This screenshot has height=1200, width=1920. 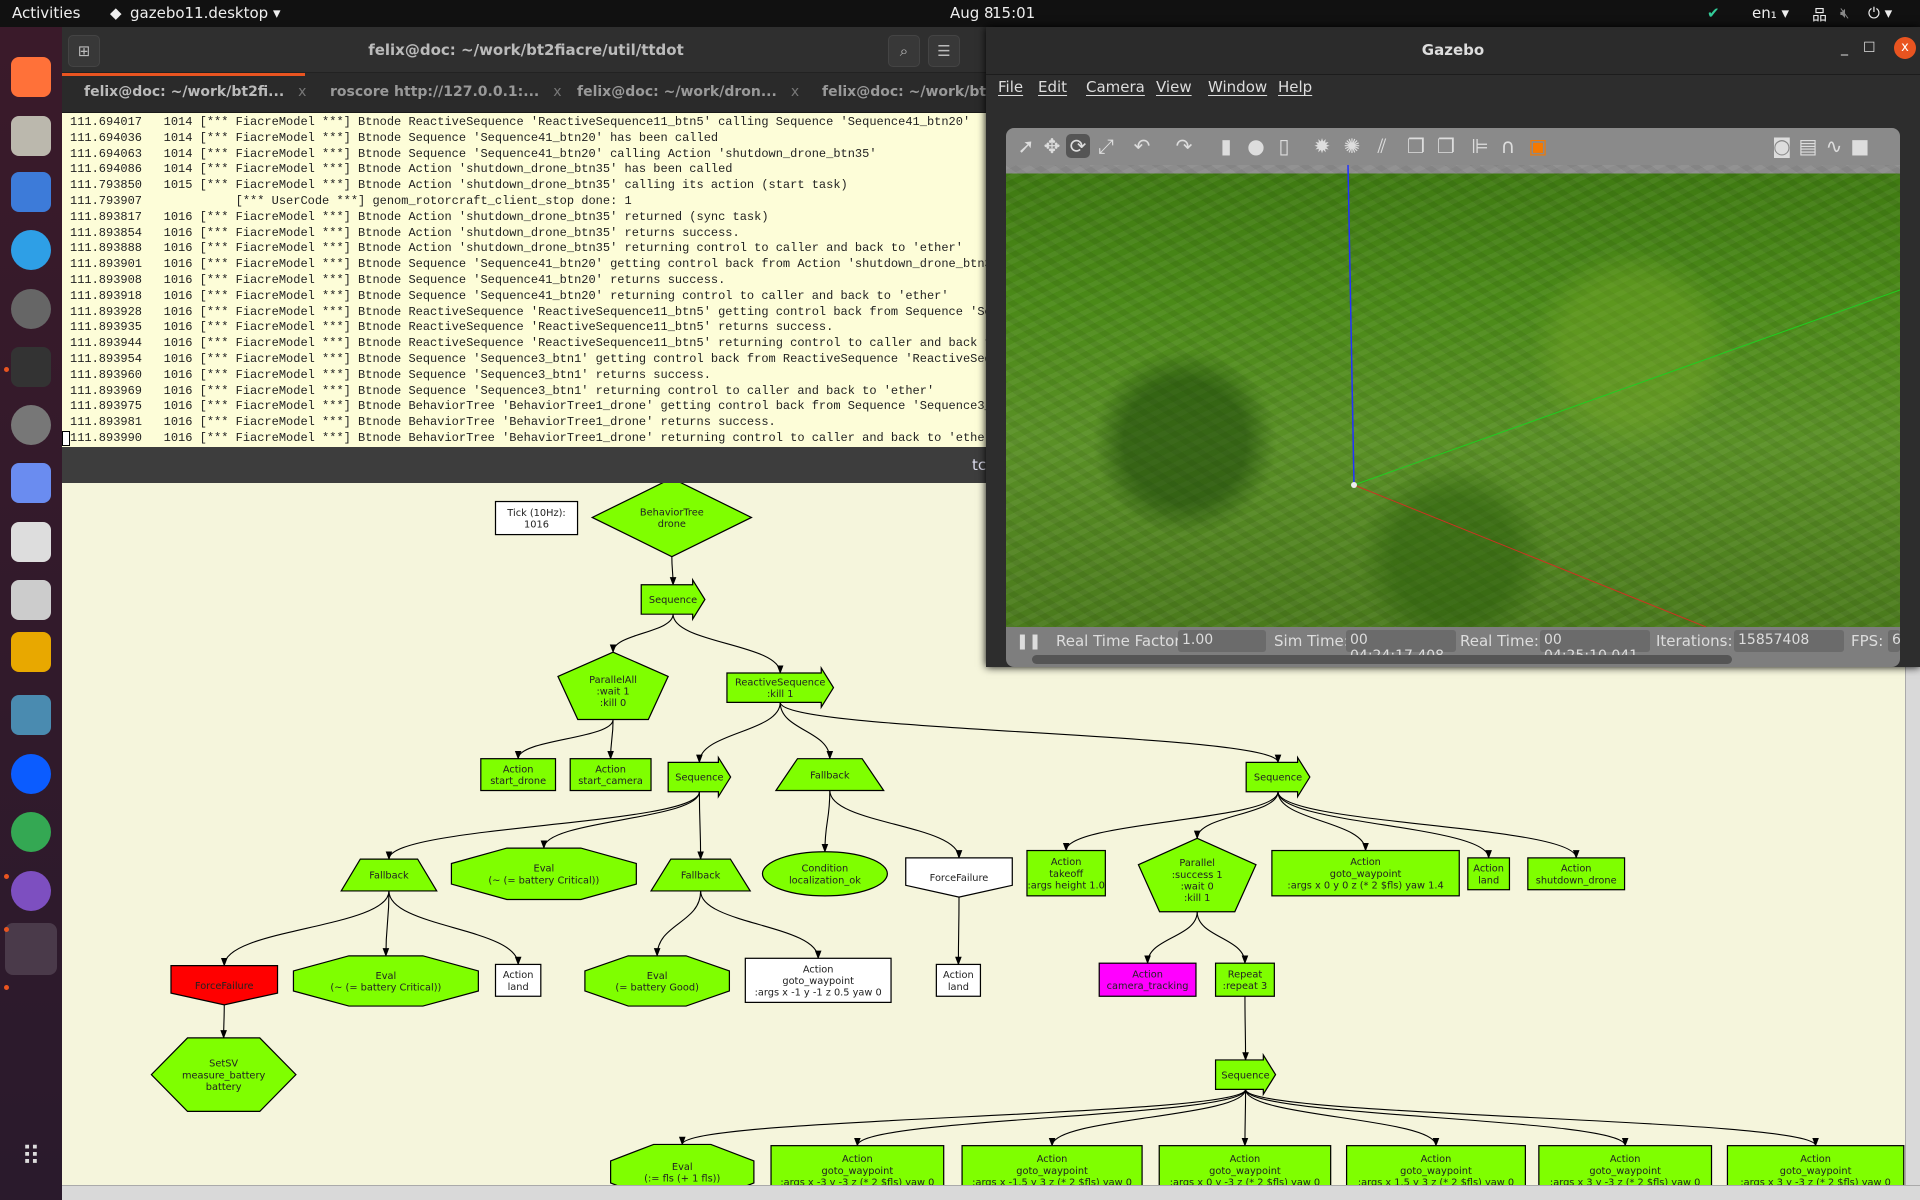 I want to click on power-icon: ⏻ ▾, so click(x=1880, y=13).